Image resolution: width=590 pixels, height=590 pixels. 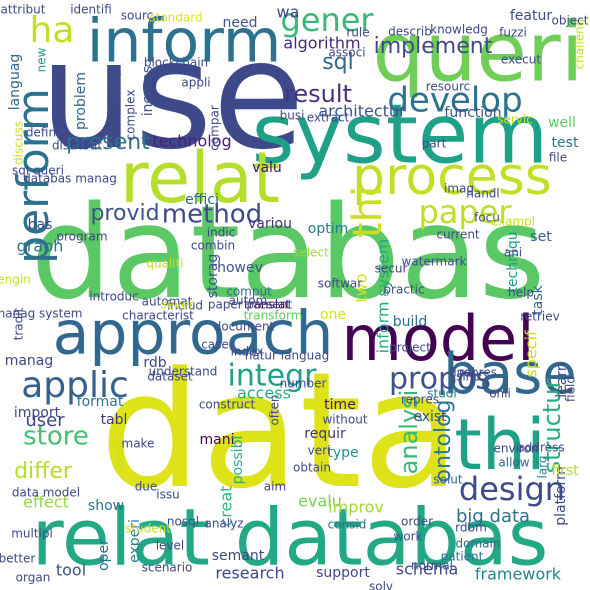 What do you see at coordinates (518, 574) in the screenshot?
I see `word-framework: framework` at bounding box center [518, 574].